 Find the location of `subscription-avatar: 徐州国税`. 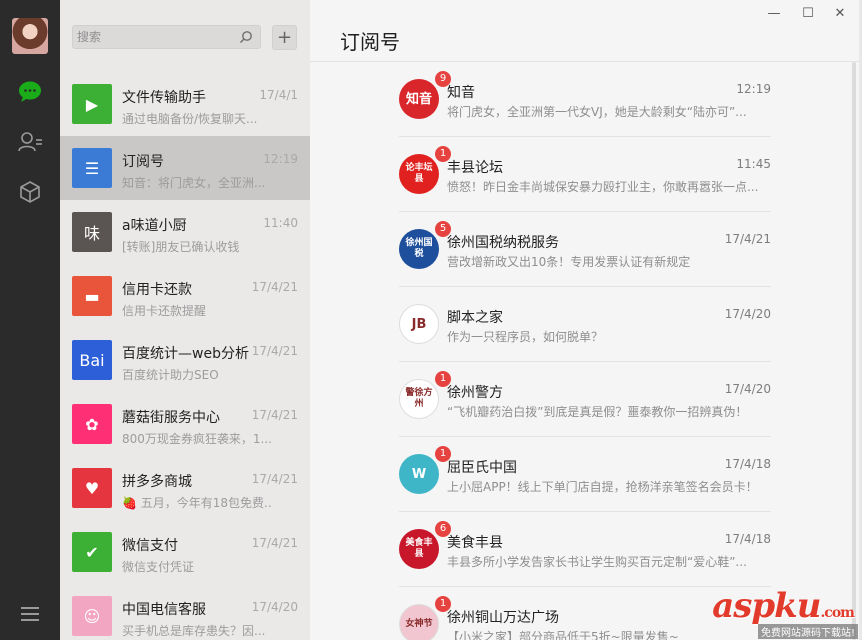

subscription-avatar: 徐州国税 is located at coordinates (419, 249).